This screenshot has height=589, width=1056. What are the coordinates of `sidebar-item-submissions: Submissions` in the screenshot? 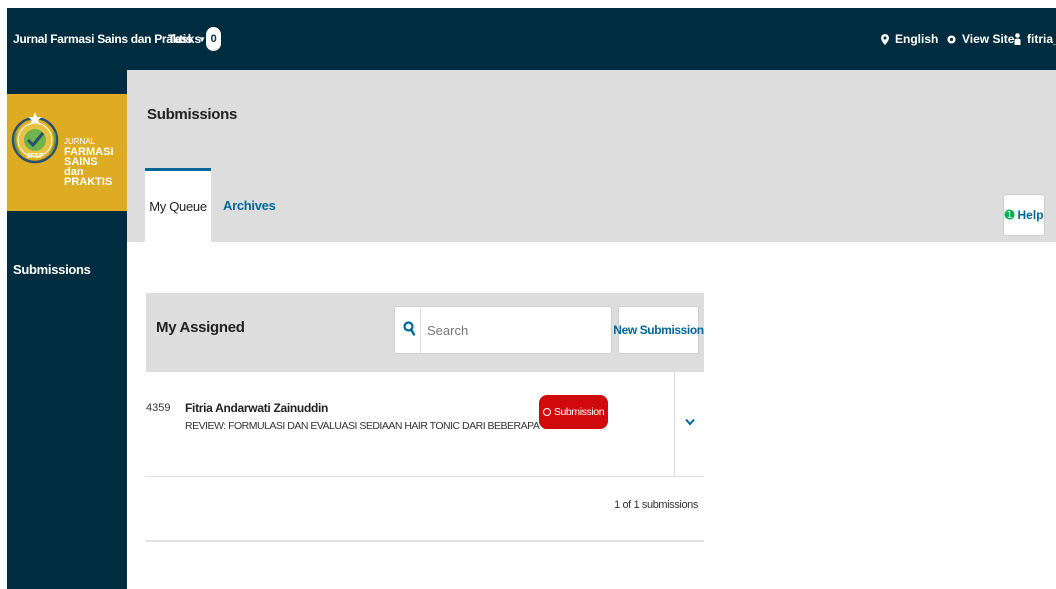 It's located at (52, 269).